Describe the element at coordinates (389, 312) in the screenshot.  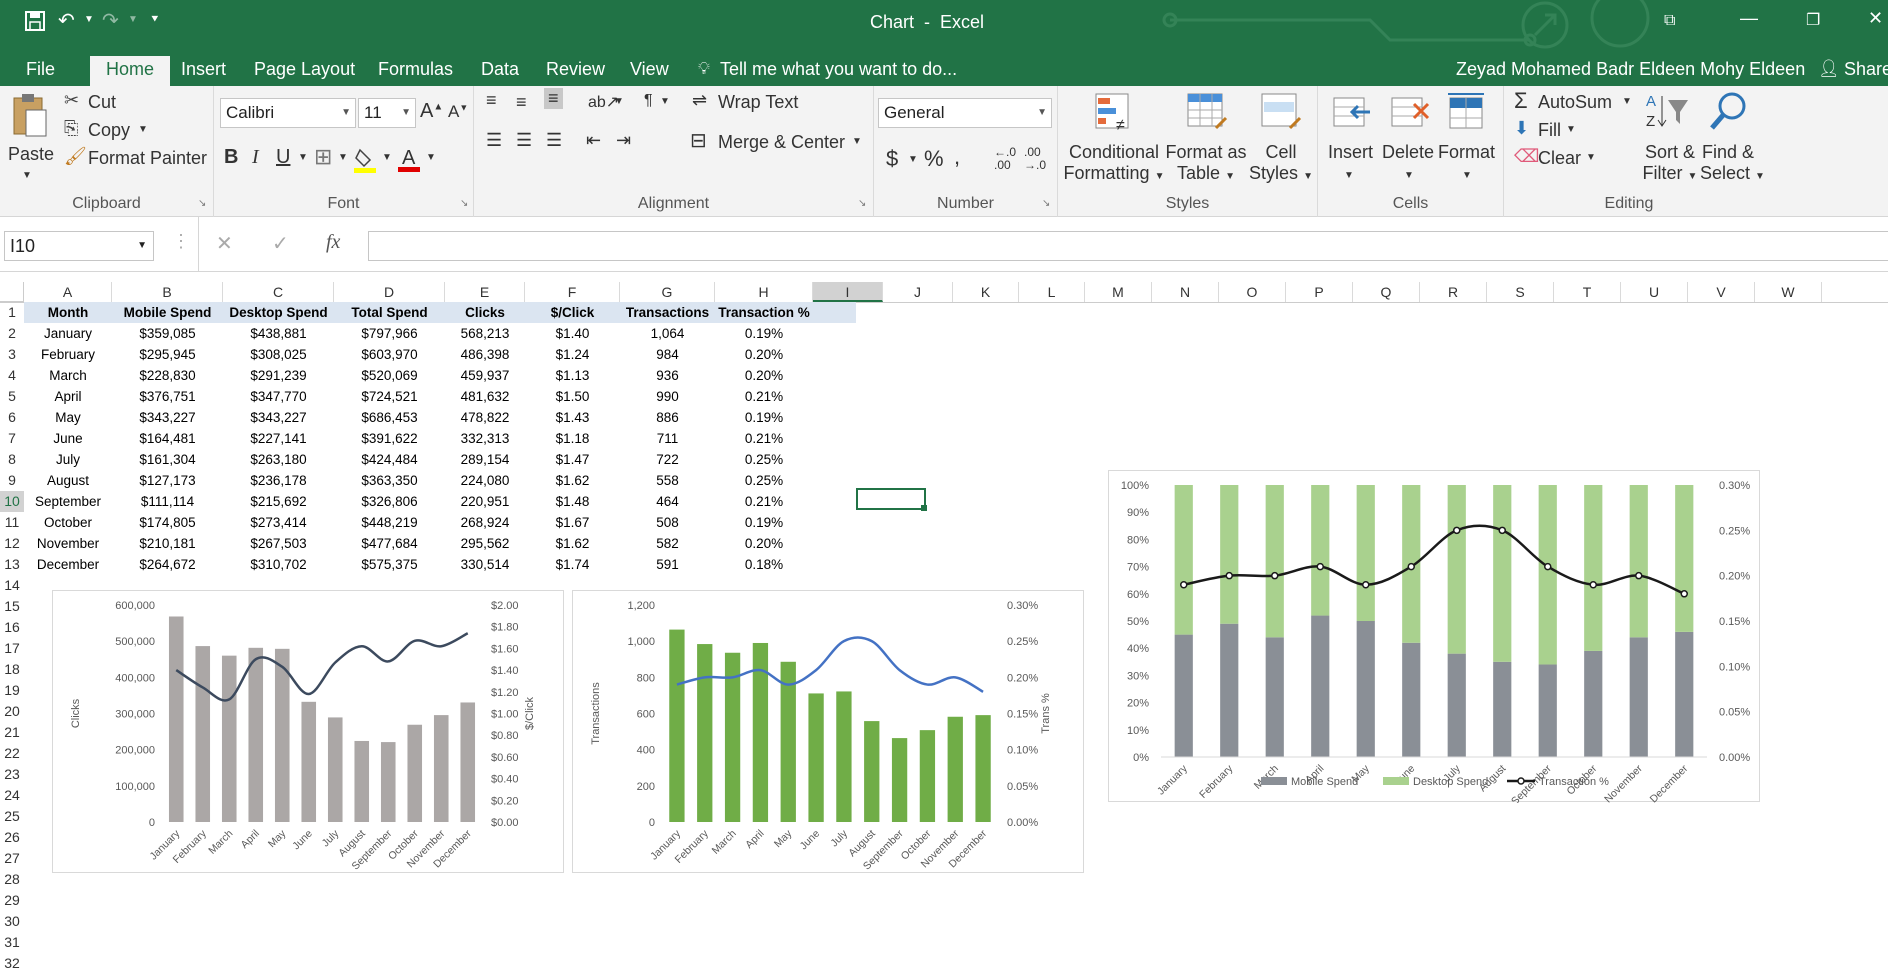
I see `table-header-cell: Total Spend` at that location.